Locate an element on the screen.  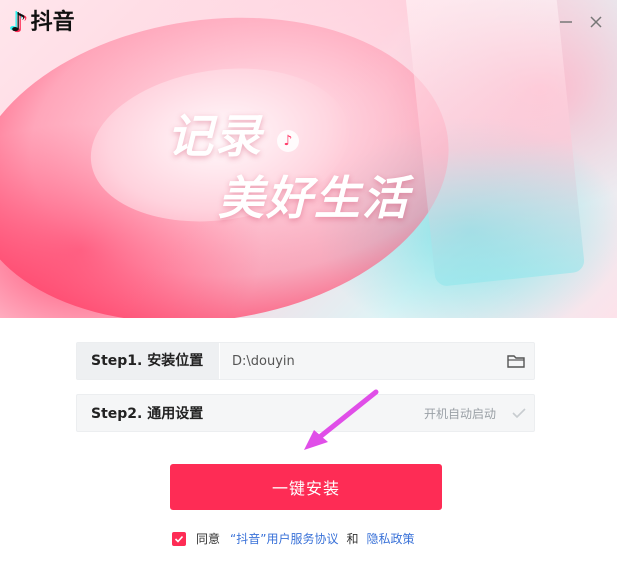
agree-label: 同意 is located at coordinates (208, 539).